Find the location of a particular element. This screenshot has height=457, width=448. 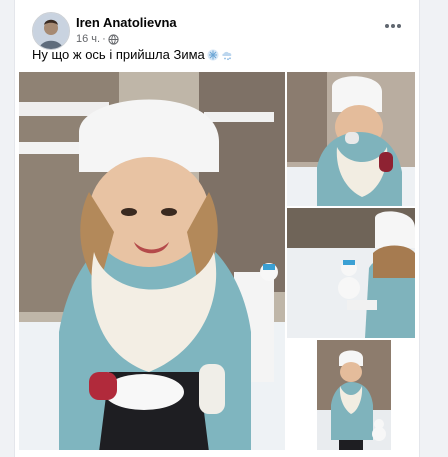

post-time: 16 ч. is located at coordinates (88, 39).